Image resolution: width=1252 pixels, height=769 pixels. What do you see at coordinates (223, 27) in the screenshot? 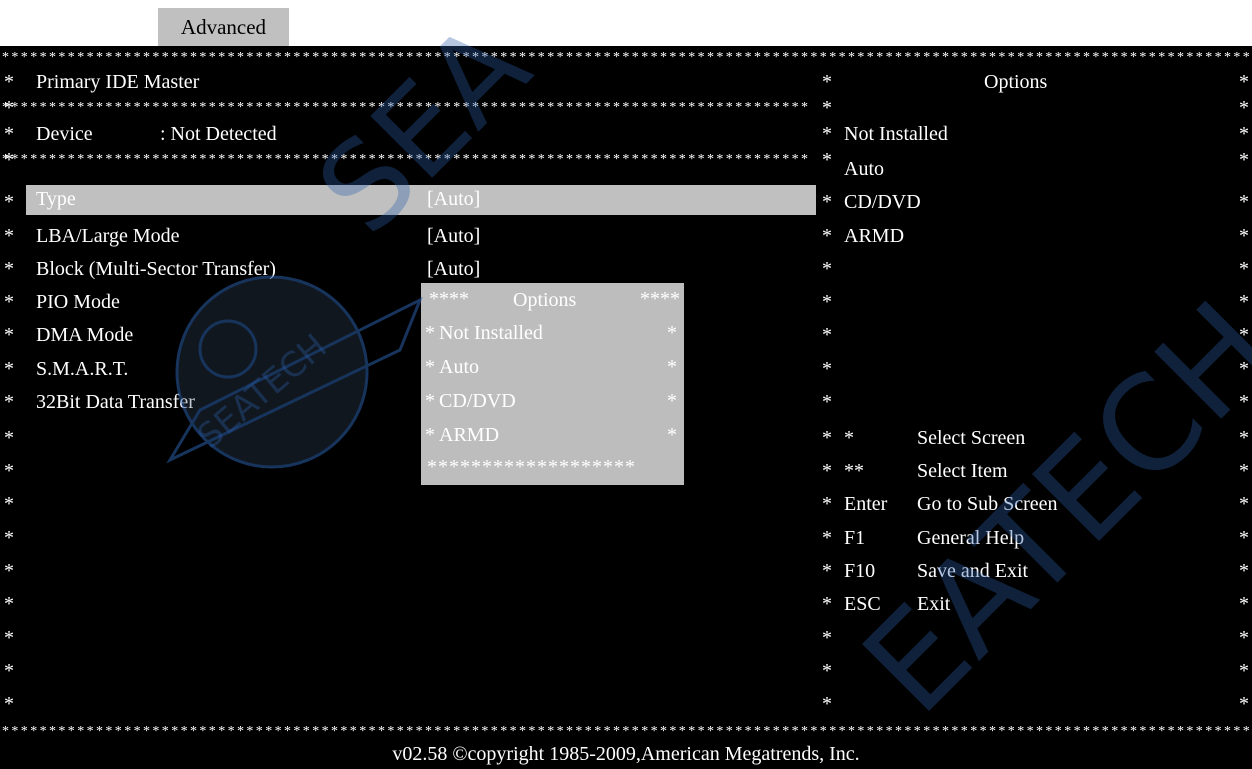
I see `tab-advanced: Advanced` at bounding box center [223, 27].